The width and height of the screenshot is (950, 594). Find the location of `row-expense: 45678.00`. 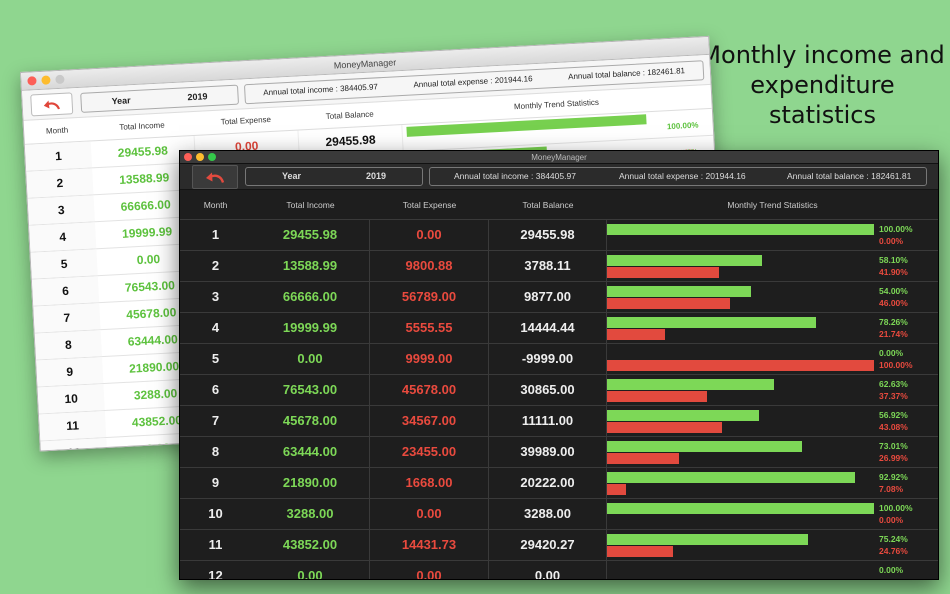

row-expense: 45678.00 is located at coordinates (429, 390).